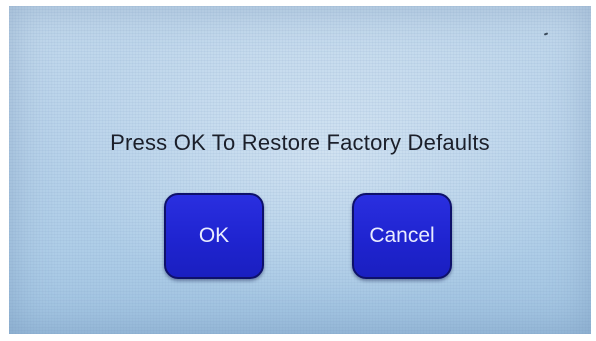 Image resolution: width=596 pixels, height=341 pixels. I want to click on ok-button-label: OK, so click(214, 235).